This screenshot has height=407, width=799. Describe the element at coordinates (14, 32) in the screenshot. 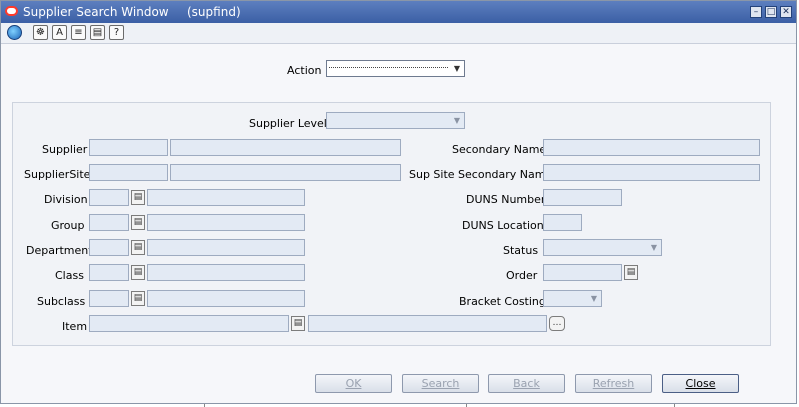

I see `globe-icon` at that location.